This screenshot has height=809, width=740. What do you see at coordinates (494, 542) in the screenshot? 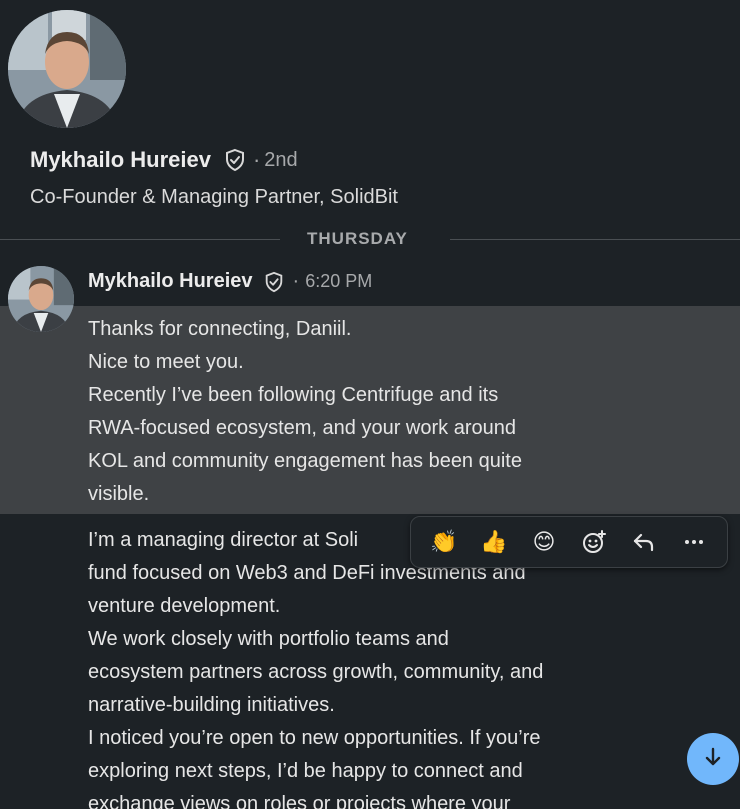
I see `thumbs-up-icon: 👍` at bounding box center [494, 542].